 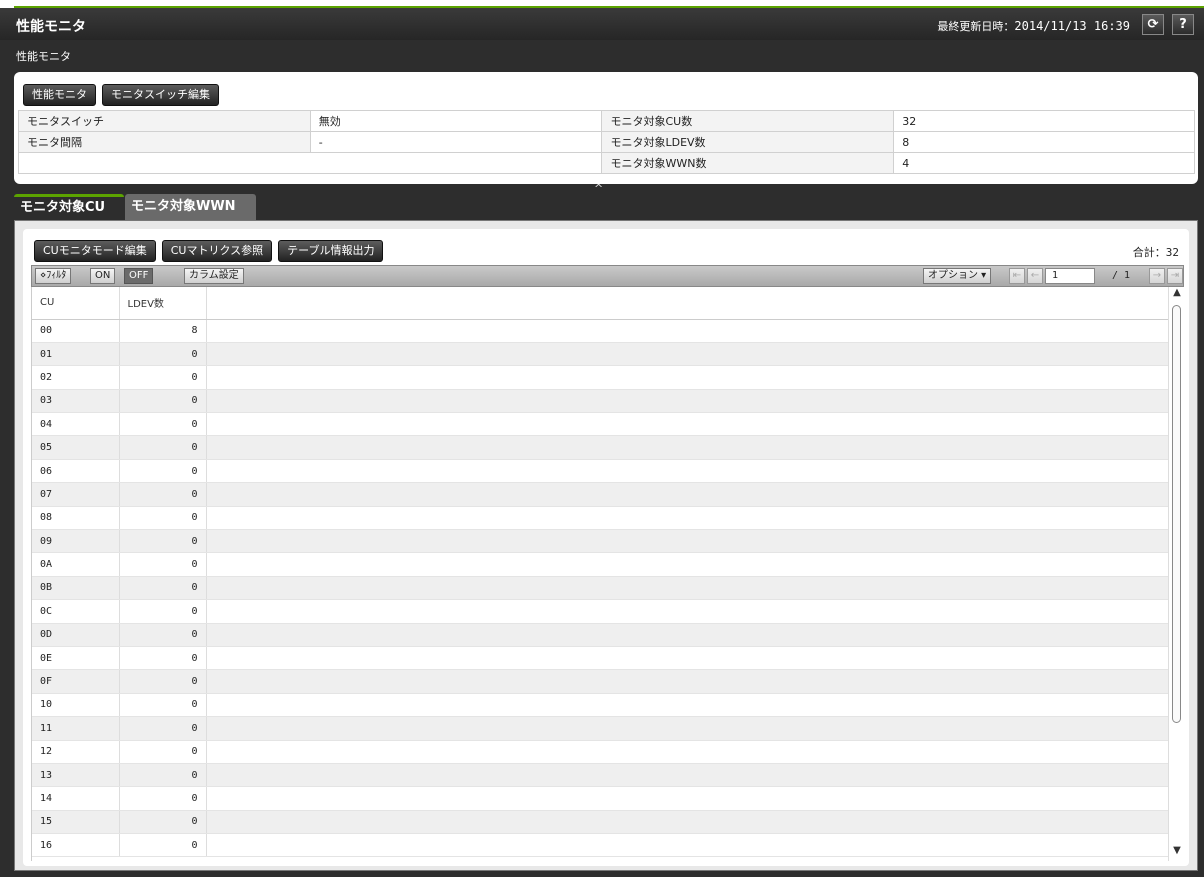 What do you see at coordinates (1177, 853) in the screenshot?
I see `scroll-down-icon: ▼` at bounding box center [1177, 853].